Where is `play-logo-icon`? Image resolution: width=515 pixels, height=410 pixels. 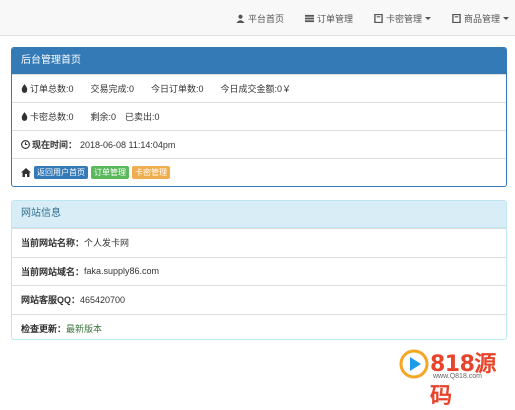
play-logo-icon is located at coordinates (414, 364).